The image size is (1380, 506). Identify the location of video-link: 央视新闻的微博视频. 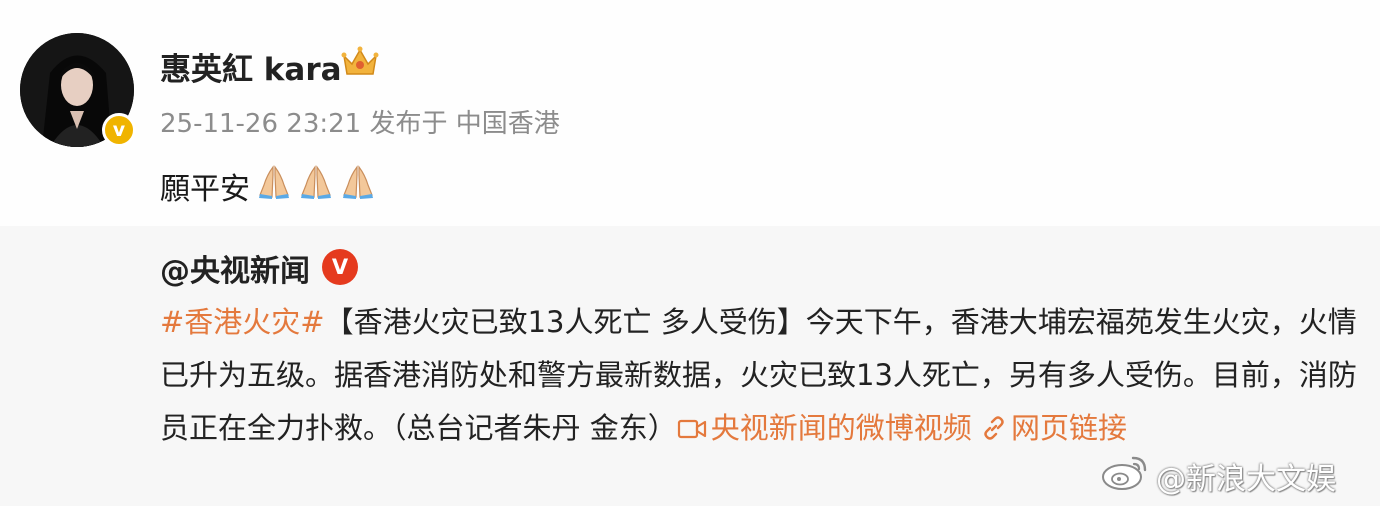
(824, 428).